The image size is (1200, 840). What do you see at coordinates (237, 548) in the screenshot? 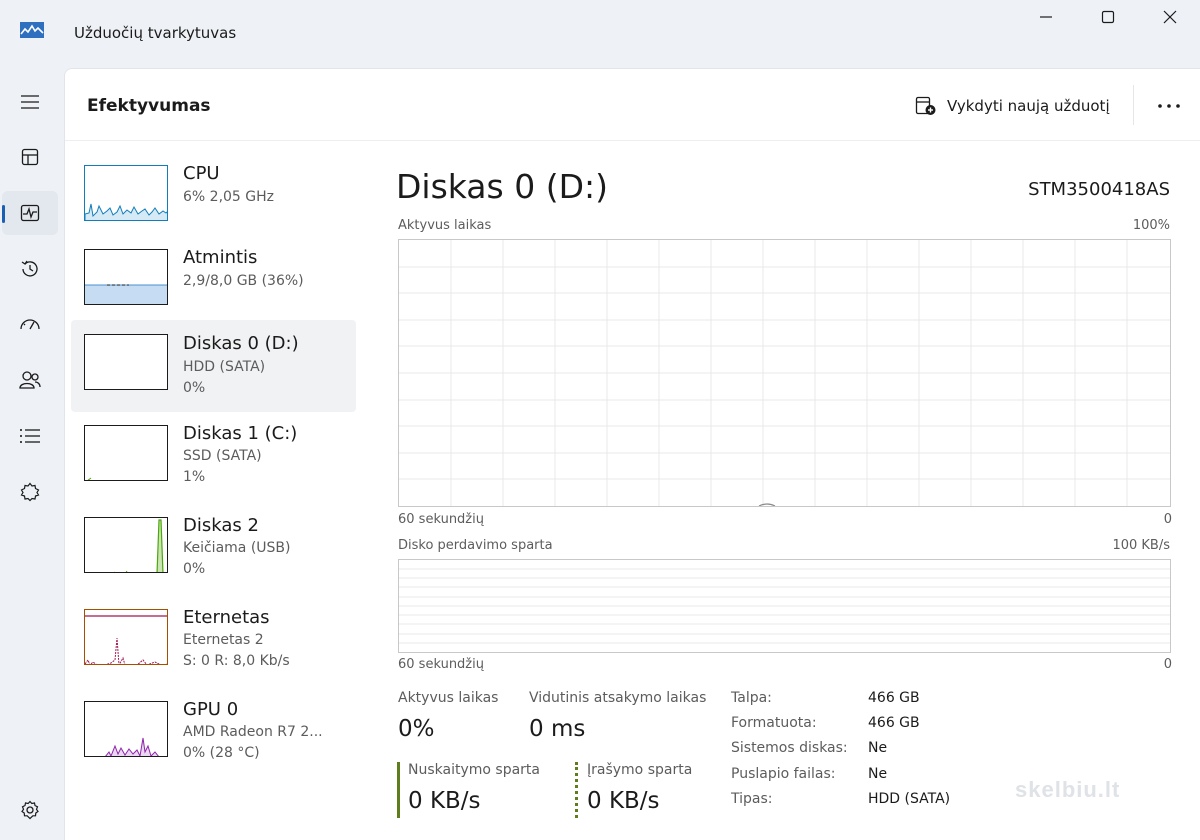
I see `device-detail: Keičiama (USB)` at bounding box center [237, 548].